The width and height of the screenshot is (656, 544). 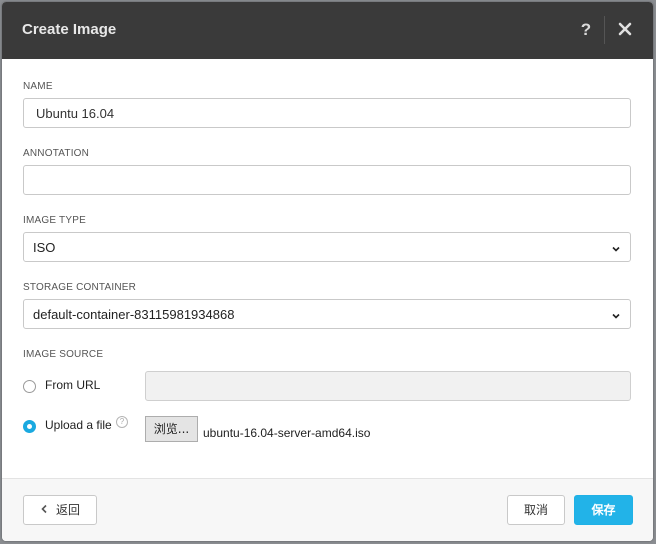 What do you see at coordinates (327, 314) in the screenshot?
I see `storage-container-select: default-container-83115981934868` at bounding box center [327, 314].